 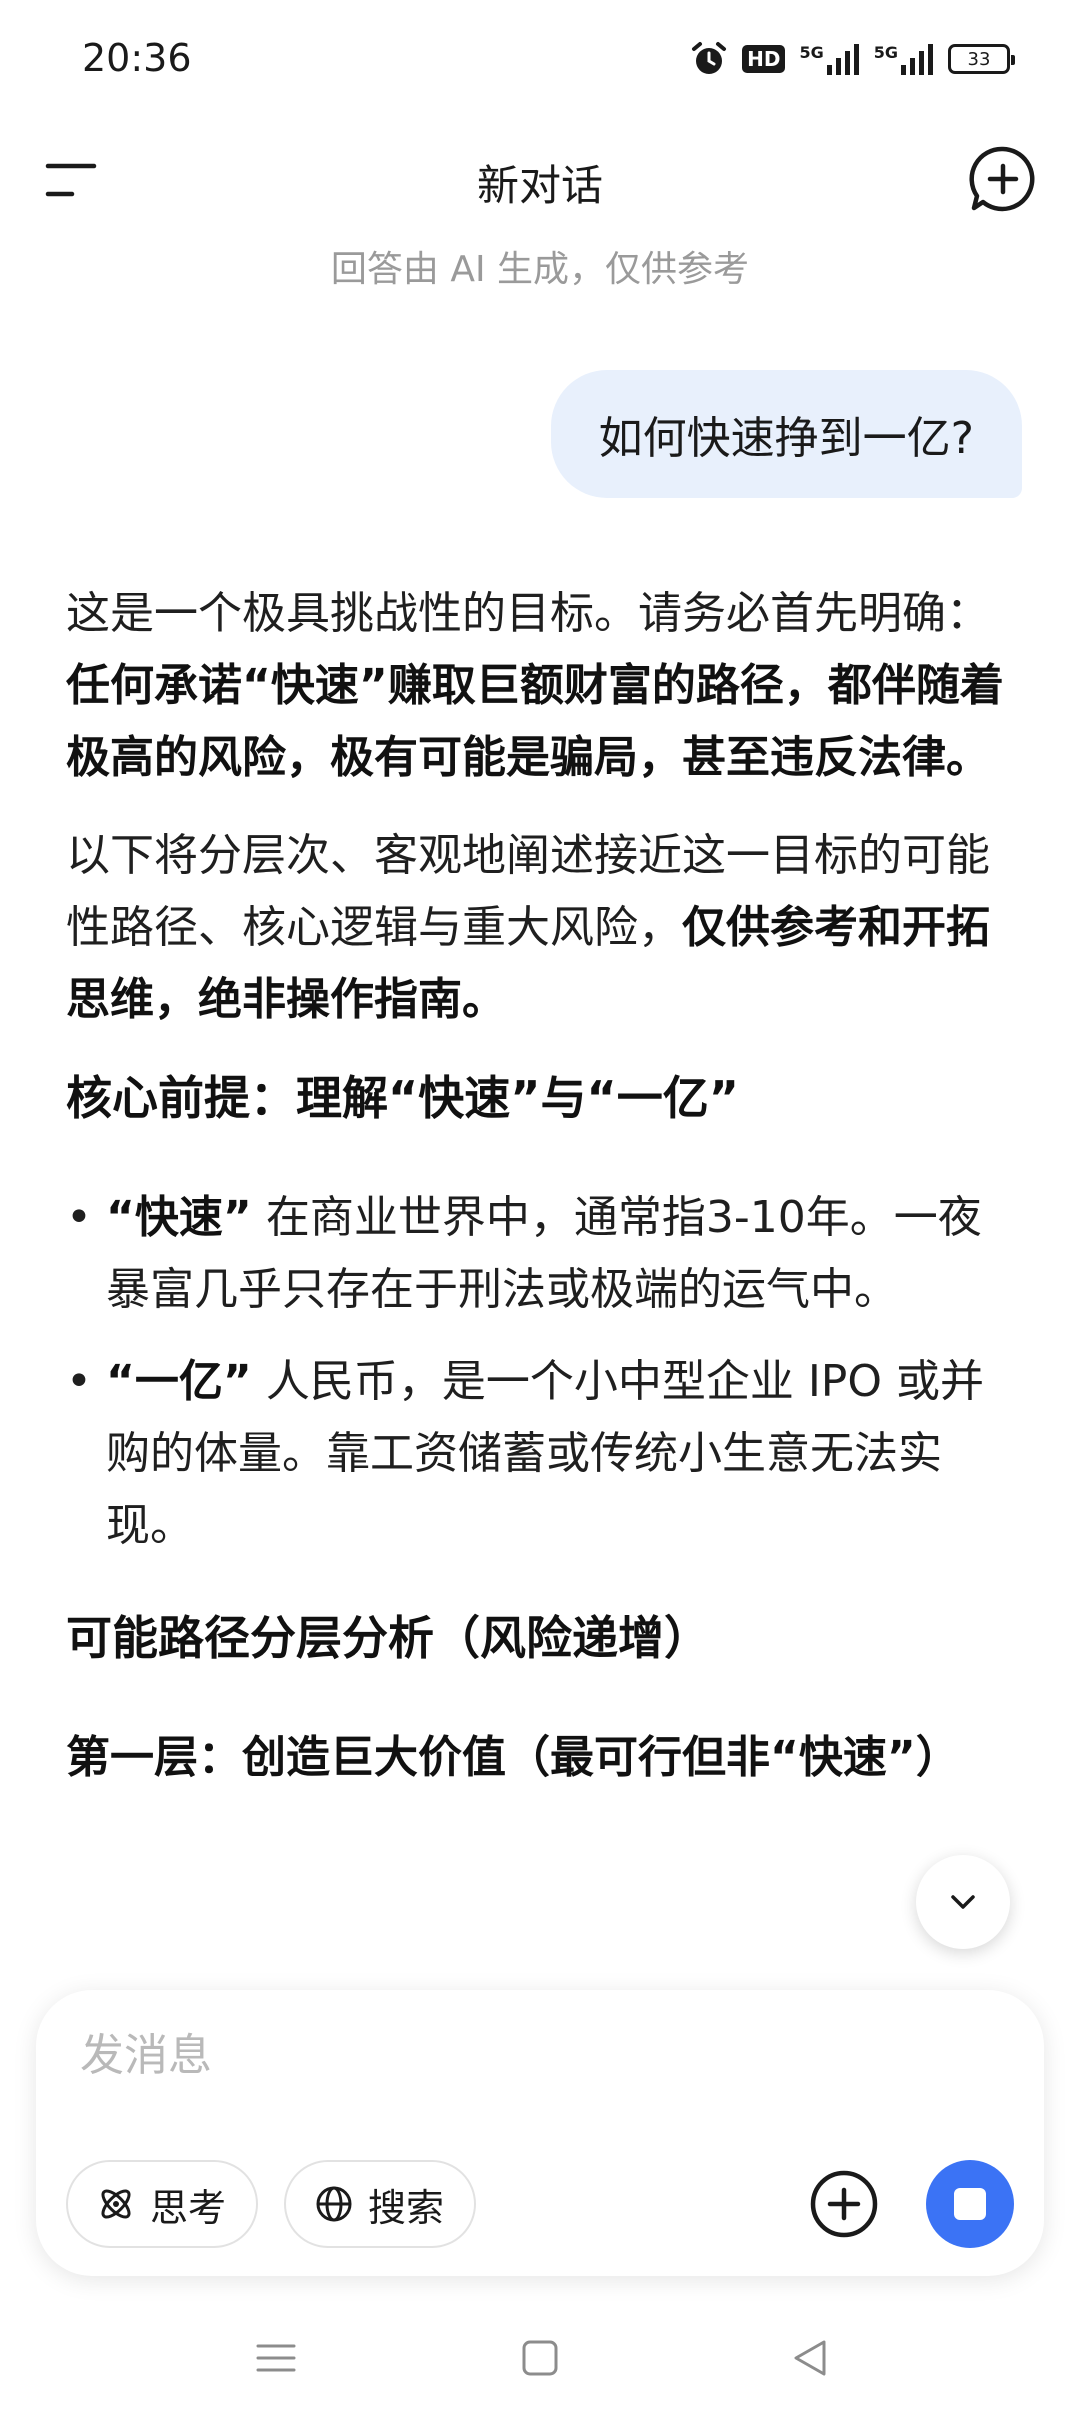 What do you see at coordinates (513, 1757) in the screenshot?
I see `answer-layer-1-title: 第一层：创造巨大价值（最可行但非“快速”）` at bounding box center [513, 1757].